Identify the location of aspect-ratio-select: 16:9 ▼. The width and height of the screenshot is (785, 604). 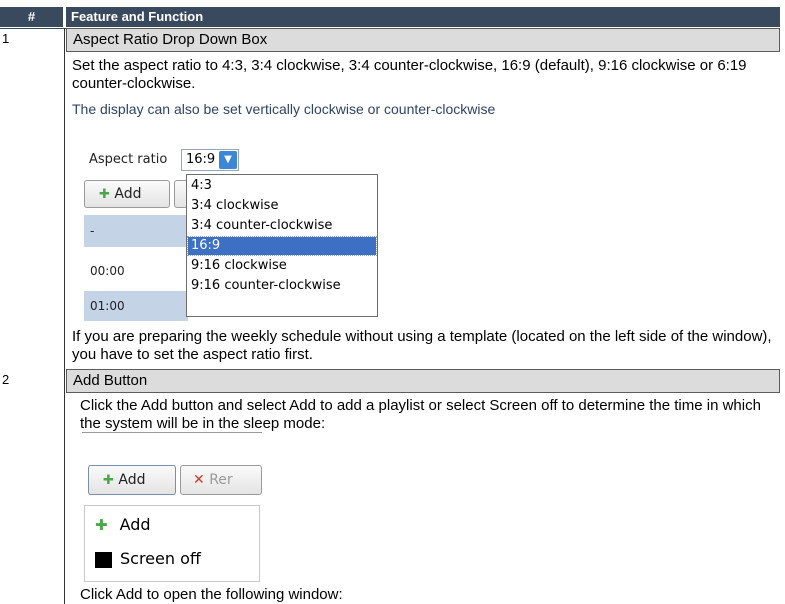
(210, 160).